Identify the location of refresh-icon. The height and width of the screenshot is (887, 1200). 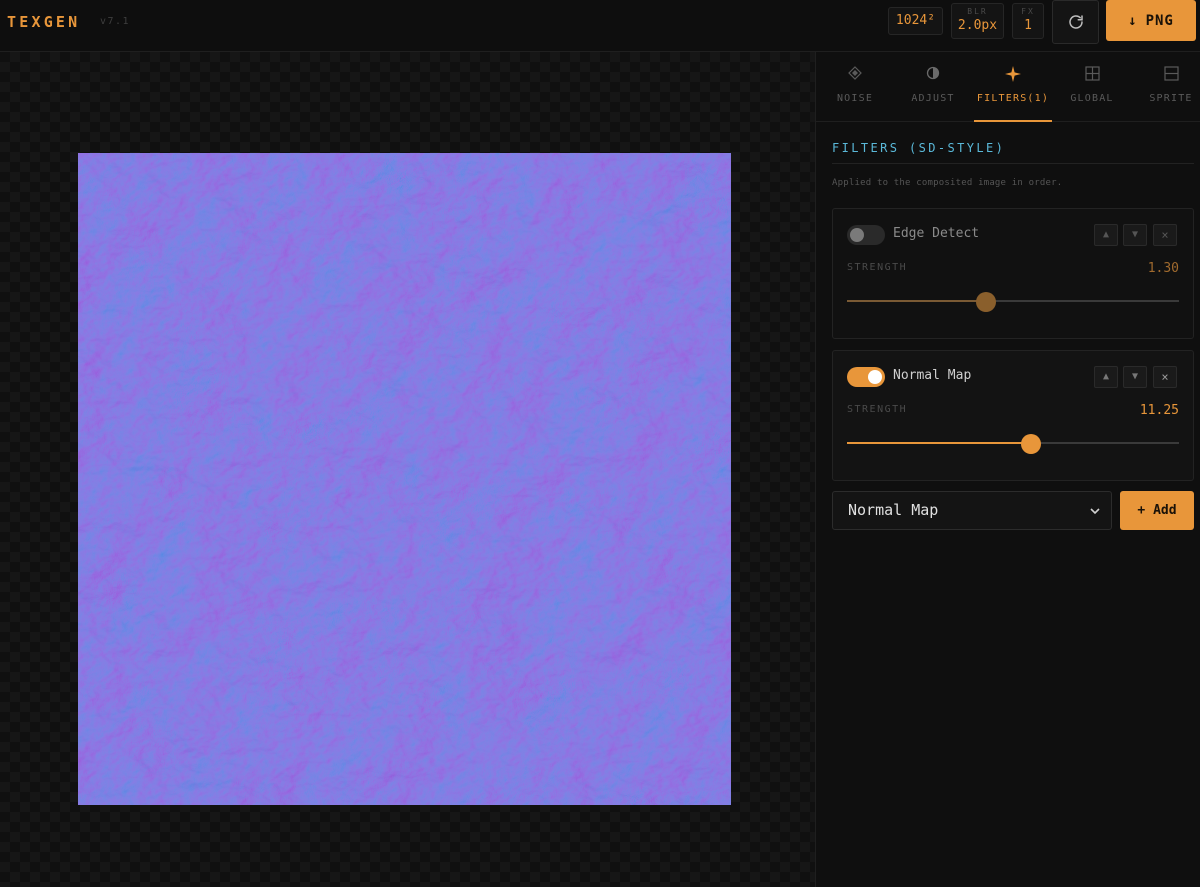
(1075, 22).